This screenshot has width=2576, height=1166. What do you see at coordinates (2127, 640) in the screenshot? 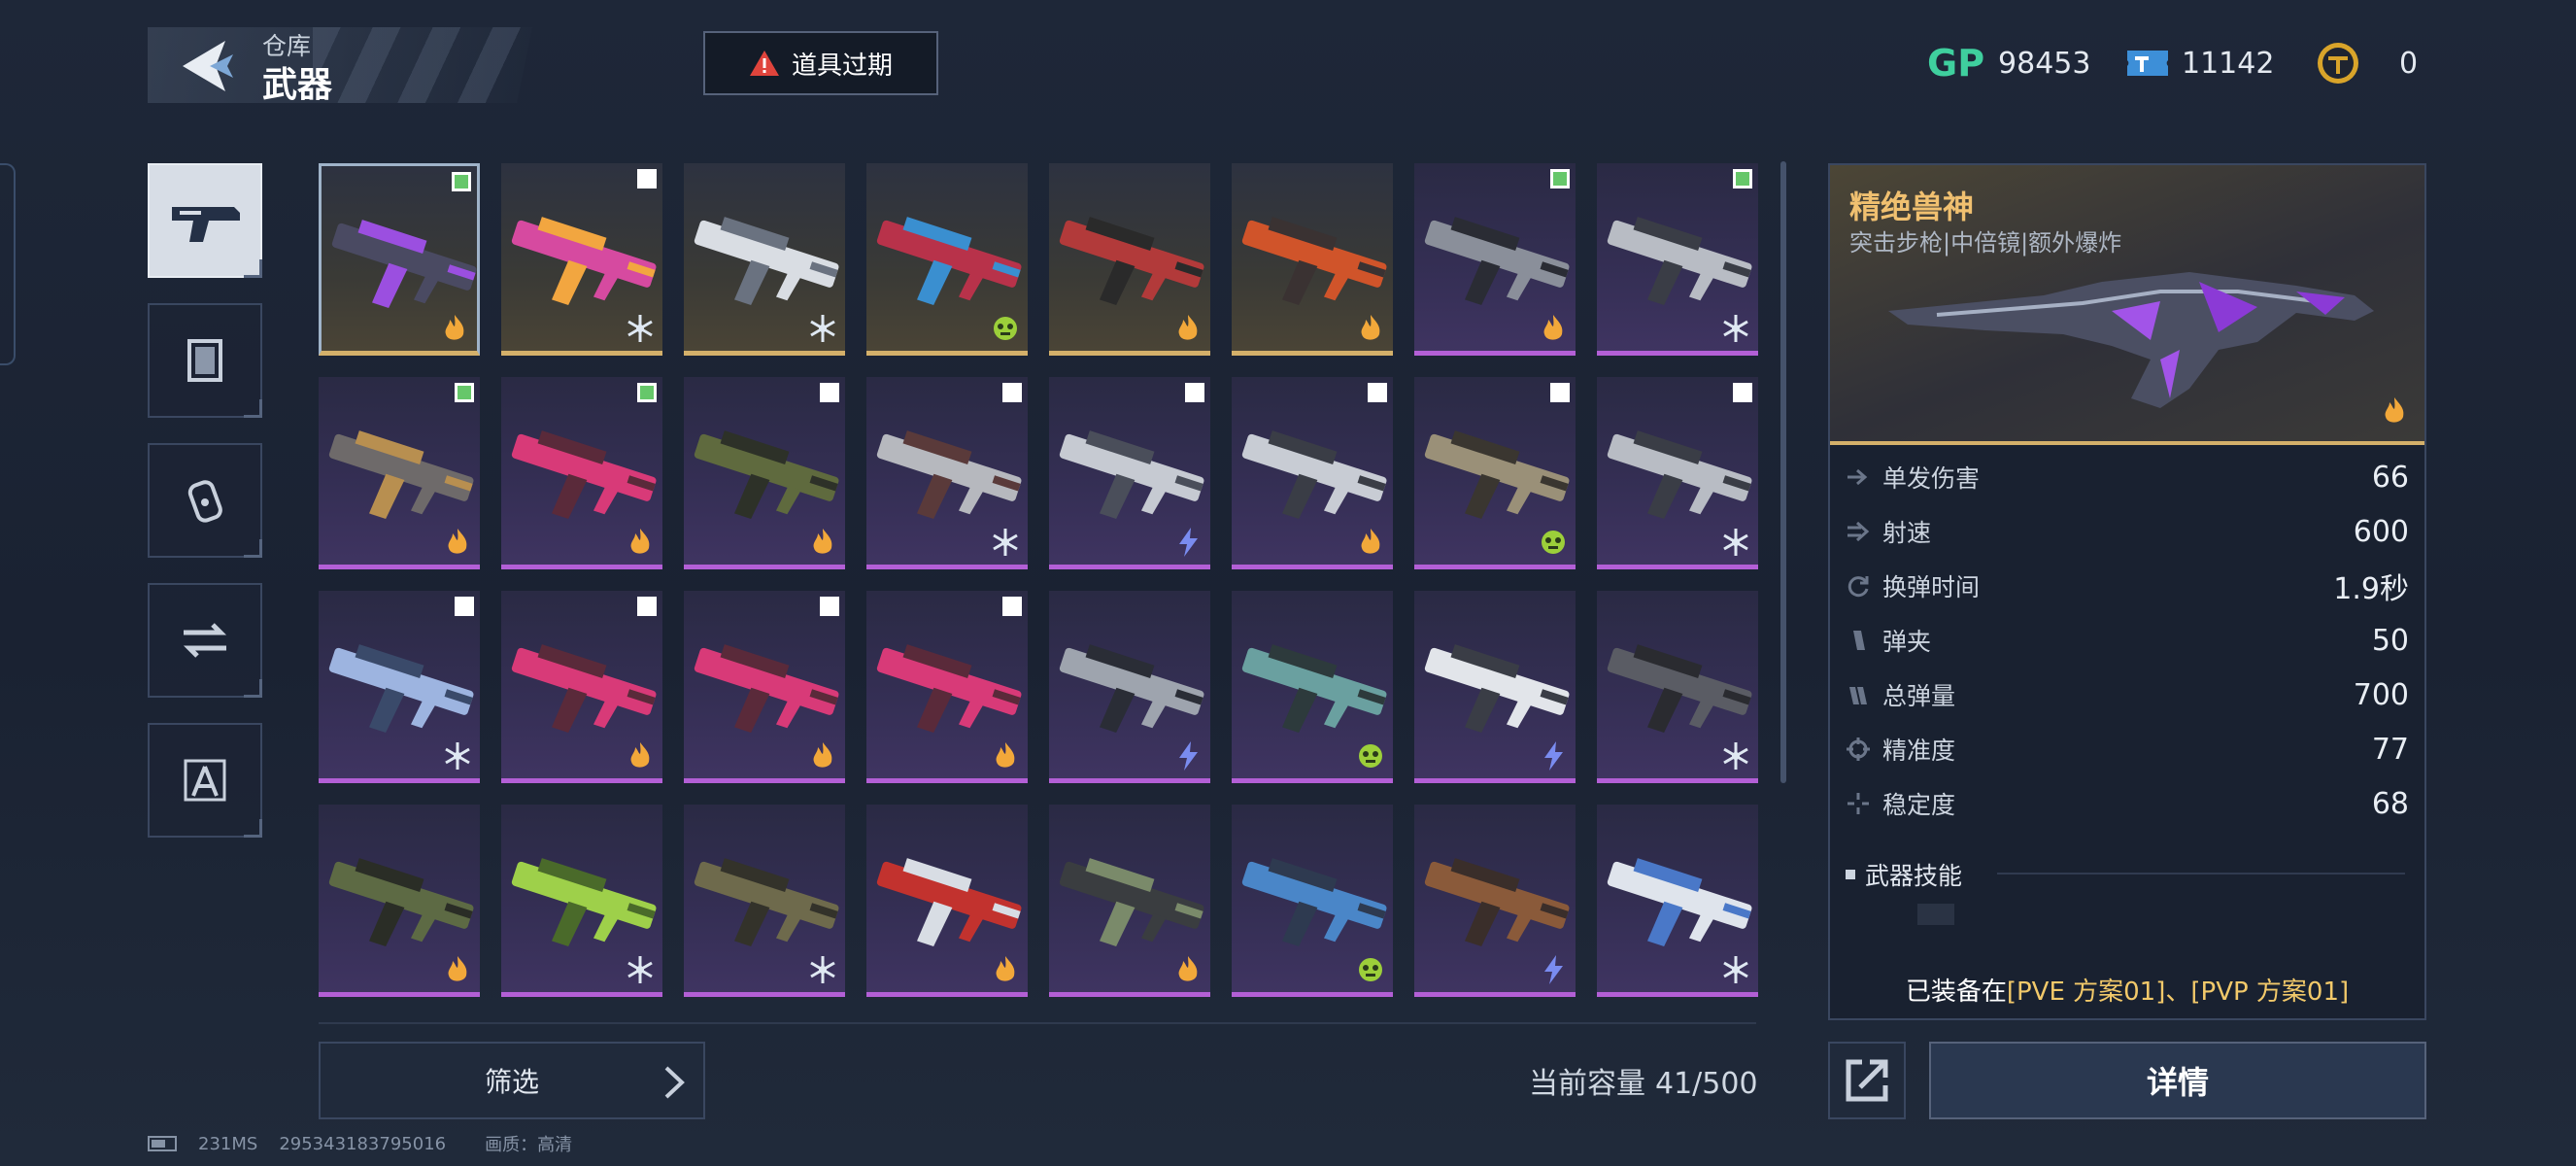
I see `stat-magazine: 弹夹 50` at bounding box center [2127, 640].